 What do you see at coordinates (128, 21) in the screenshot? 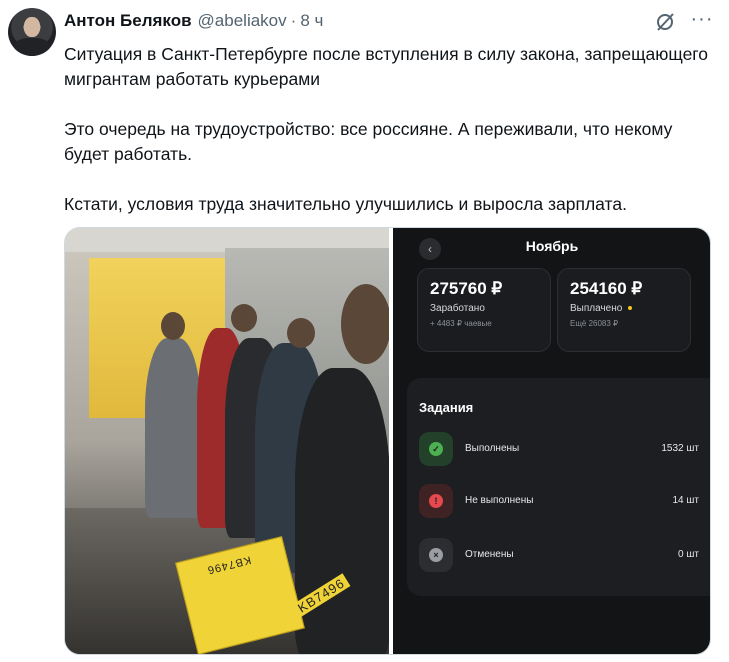
I see `author-name: Антон Беляков` at bounding box center [128, 21].